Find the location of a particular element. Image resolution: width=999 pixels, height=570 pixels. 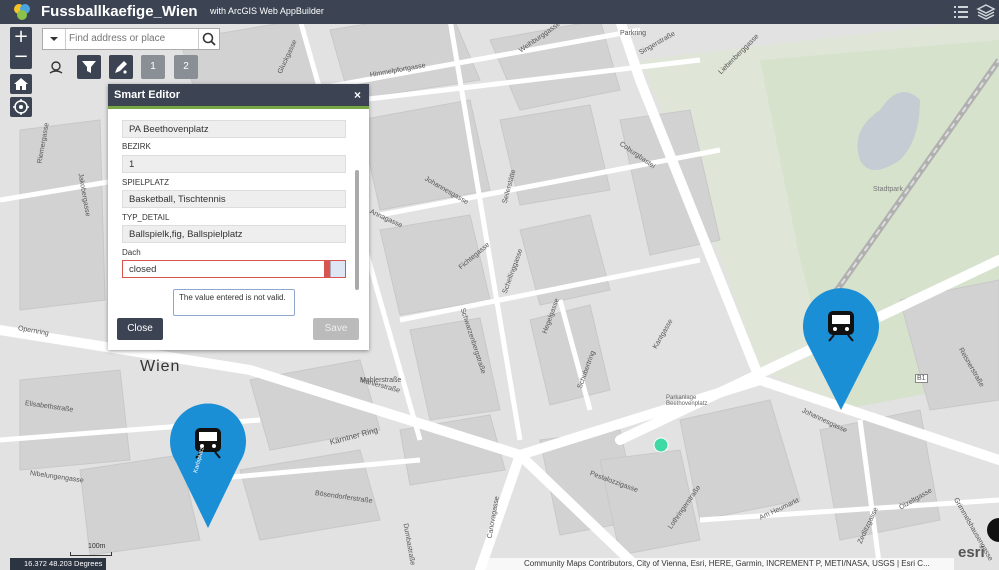

save-button: Save is located at coordinates (336, 329).